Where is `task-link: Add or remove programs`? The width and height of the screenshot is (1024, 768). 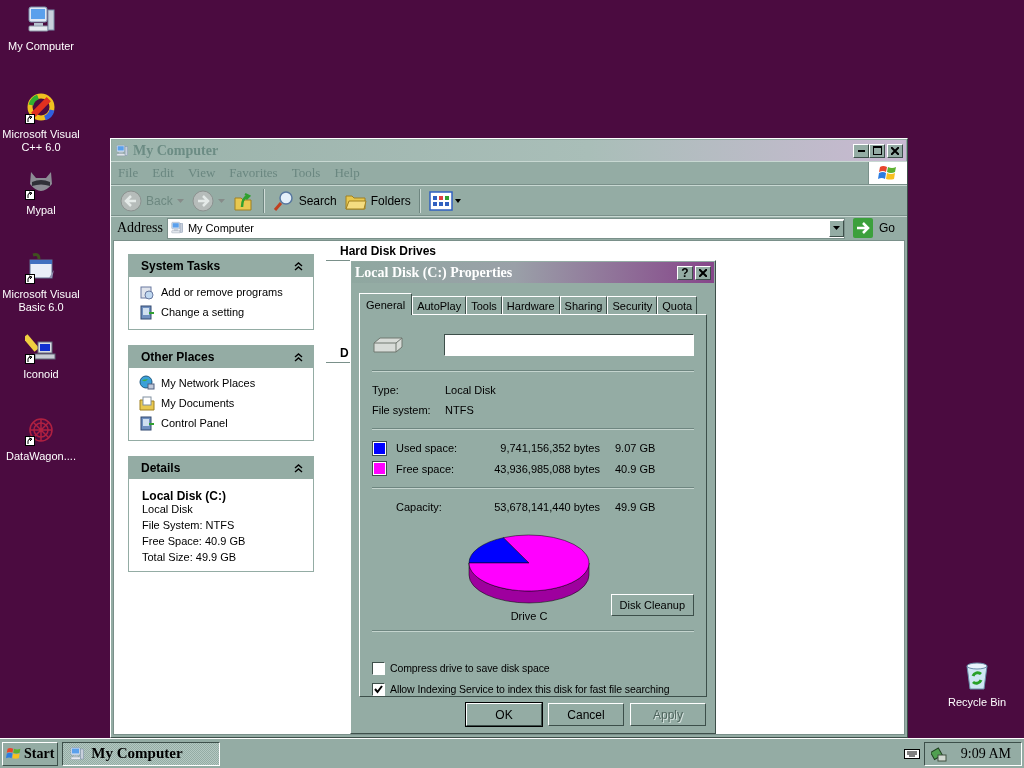
task-link: Add or remove programs is located at coordinates (221, 292).